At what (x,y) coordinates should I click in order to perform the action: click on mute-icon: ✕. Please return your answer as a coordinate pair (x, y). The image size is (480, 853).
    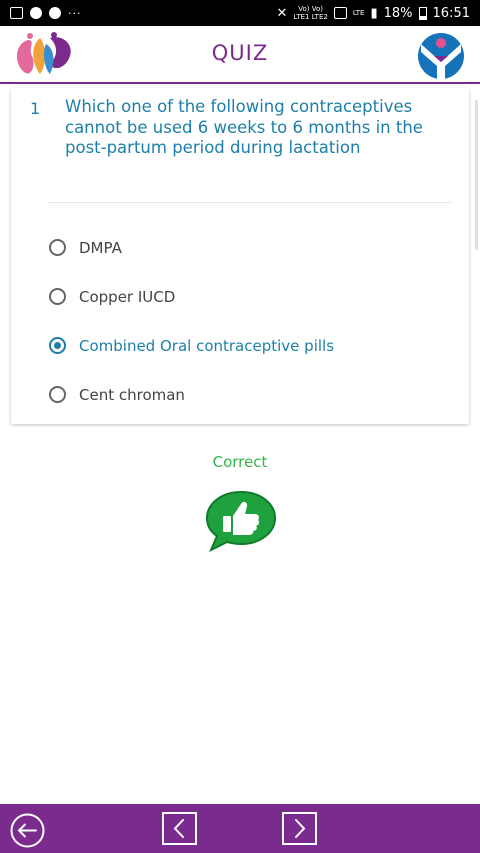
    Looking at the image, I should click on (282, 13).